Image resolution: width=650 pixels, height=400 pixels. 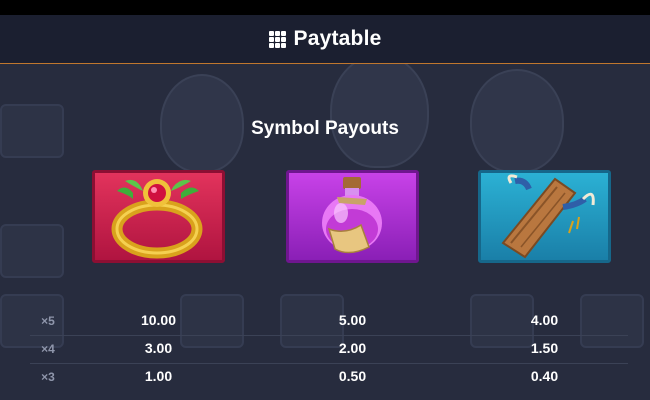 What do you see at coordinates (325, 7) in the screenshot?
I see `top-bar` at bounding box center [325, 7].